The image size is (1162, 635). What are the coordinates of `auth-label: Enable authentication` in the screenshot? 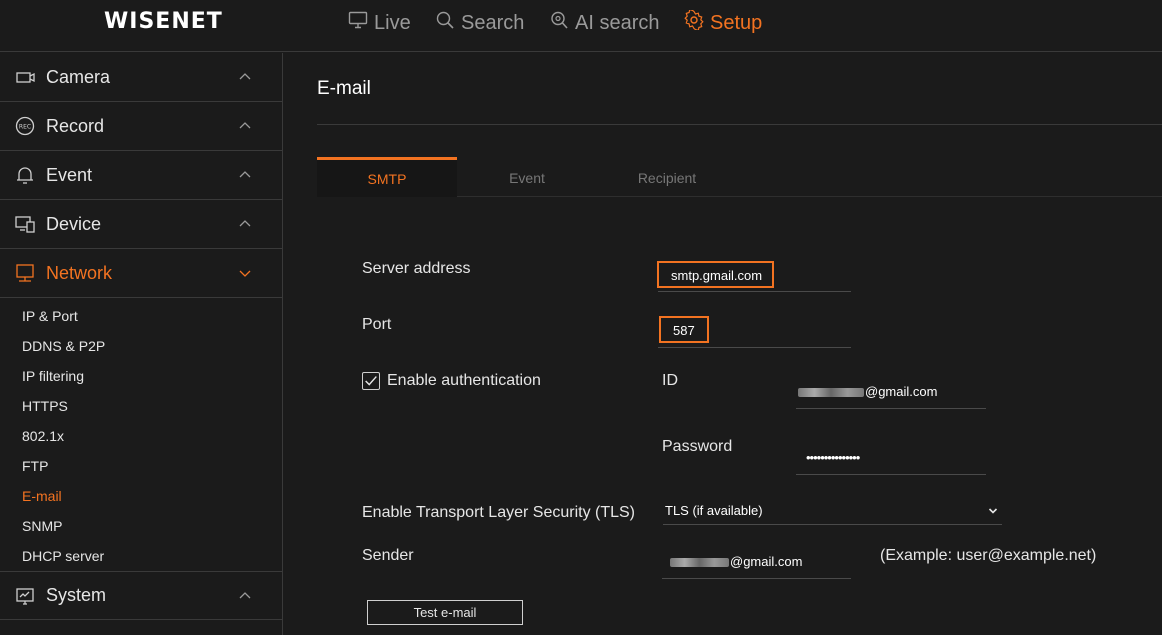 It's located at (464, 380).